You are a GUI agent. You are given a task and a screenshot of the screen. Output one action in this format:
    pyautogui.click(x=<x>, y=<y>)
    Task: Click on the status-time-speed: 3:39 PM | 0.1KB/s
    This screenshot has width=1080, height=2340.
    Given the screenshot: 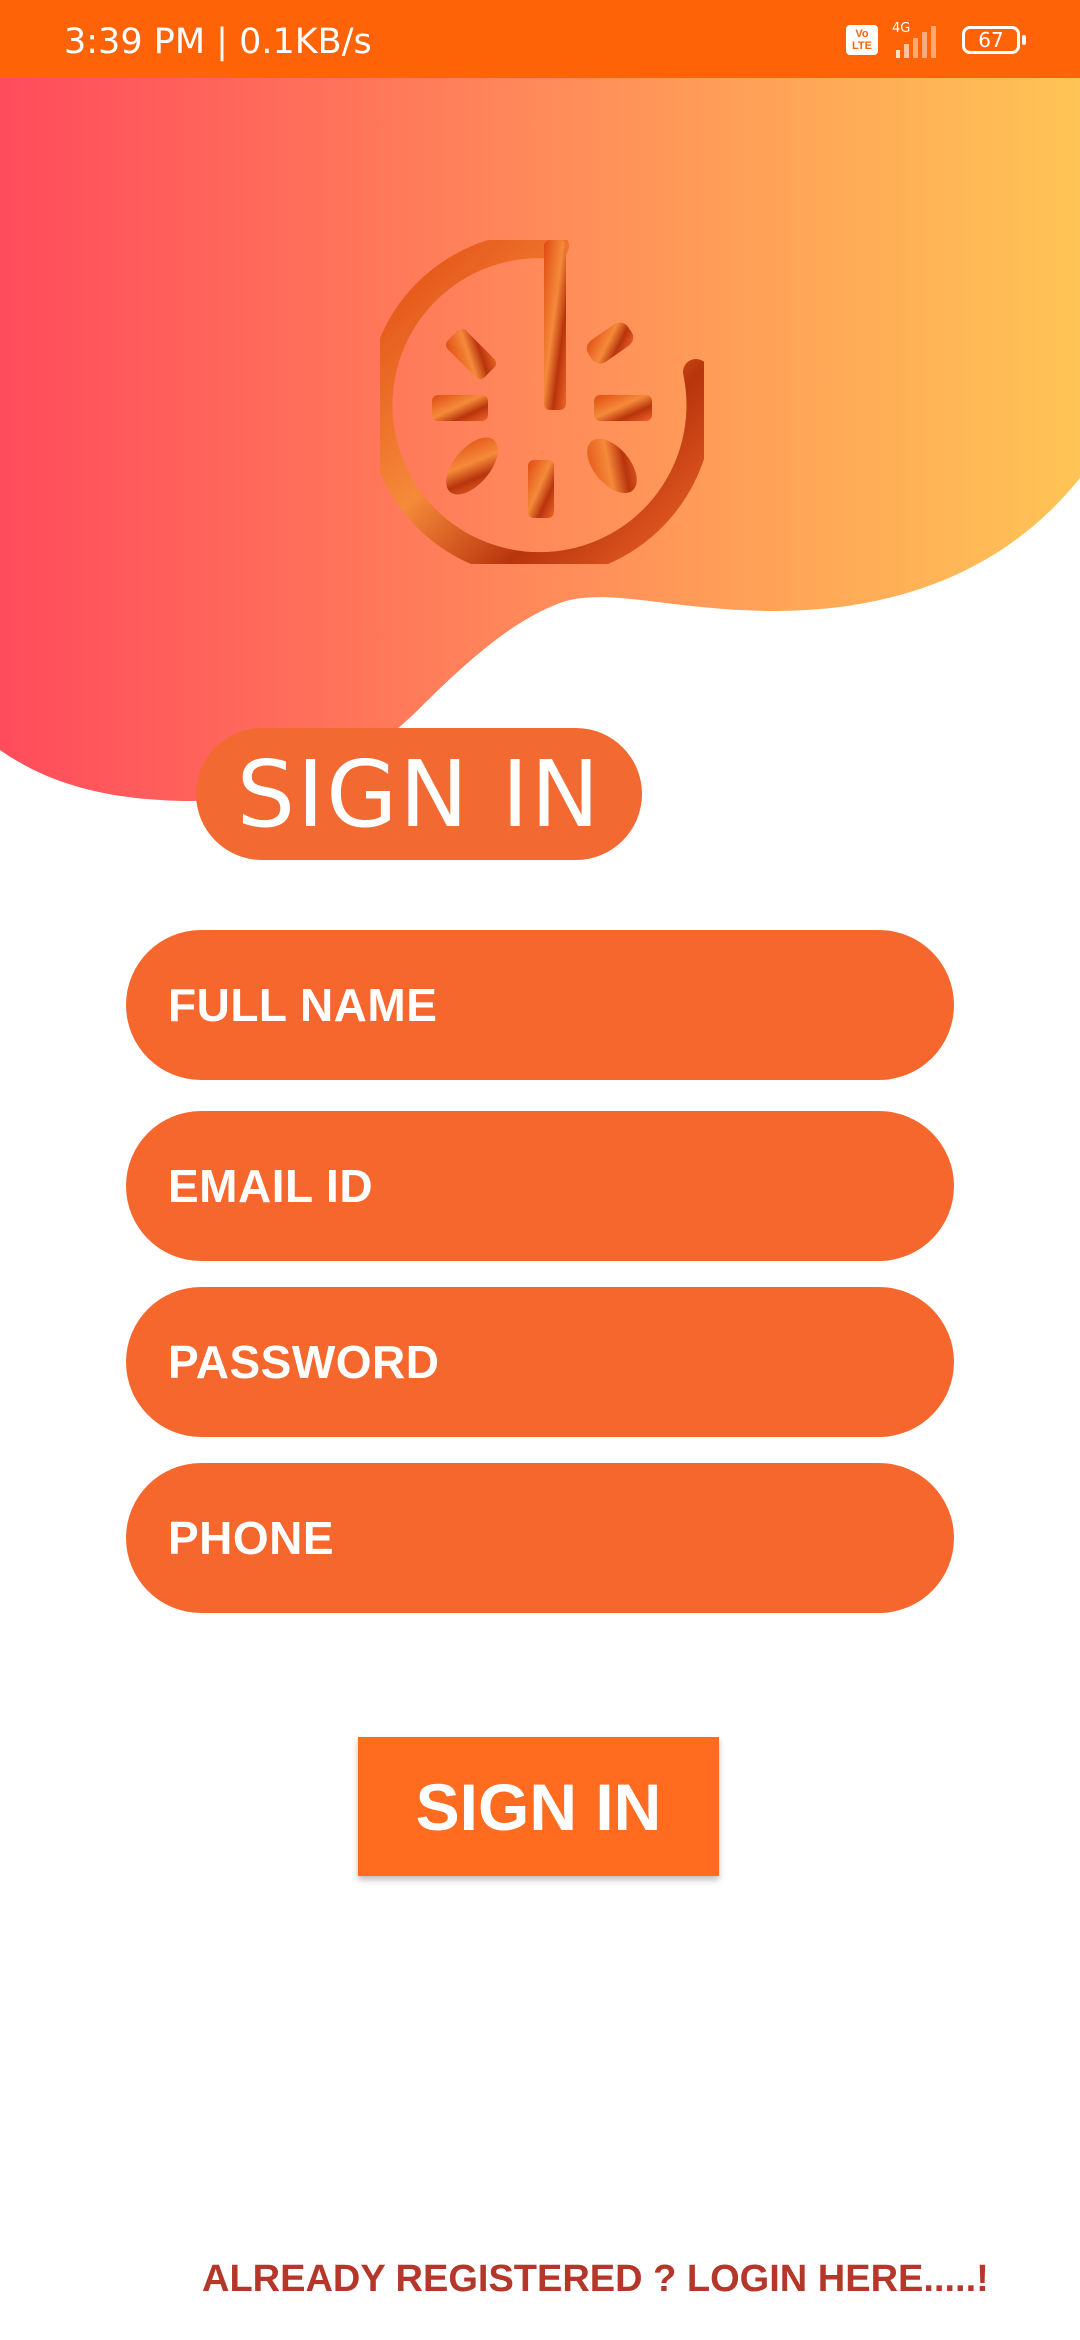 What is the action you would take?
    pyautogui.click(x=218, y=42)
    